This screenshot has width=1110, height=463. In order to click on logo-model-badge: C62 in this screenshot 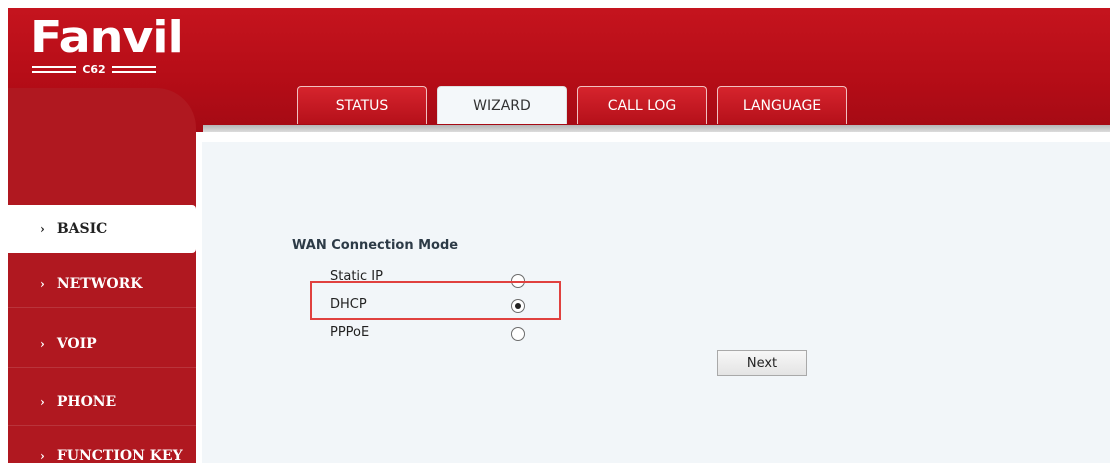, I will do `click(94, 69)`.